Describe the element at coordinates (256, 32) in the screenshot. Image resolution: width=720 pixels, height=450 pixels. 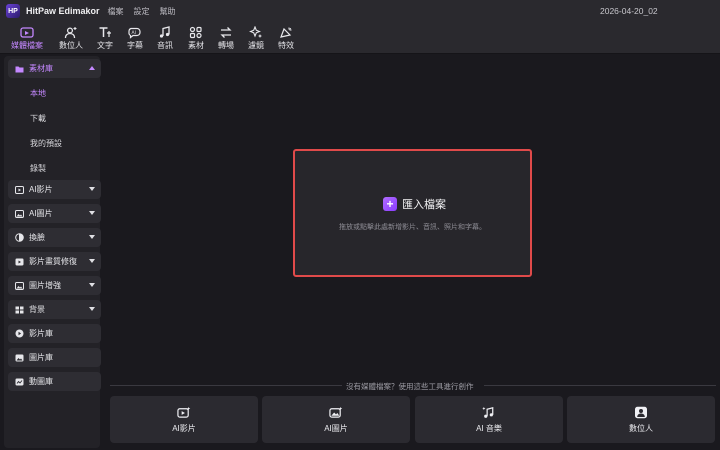
I see `filter-icon` at that location.